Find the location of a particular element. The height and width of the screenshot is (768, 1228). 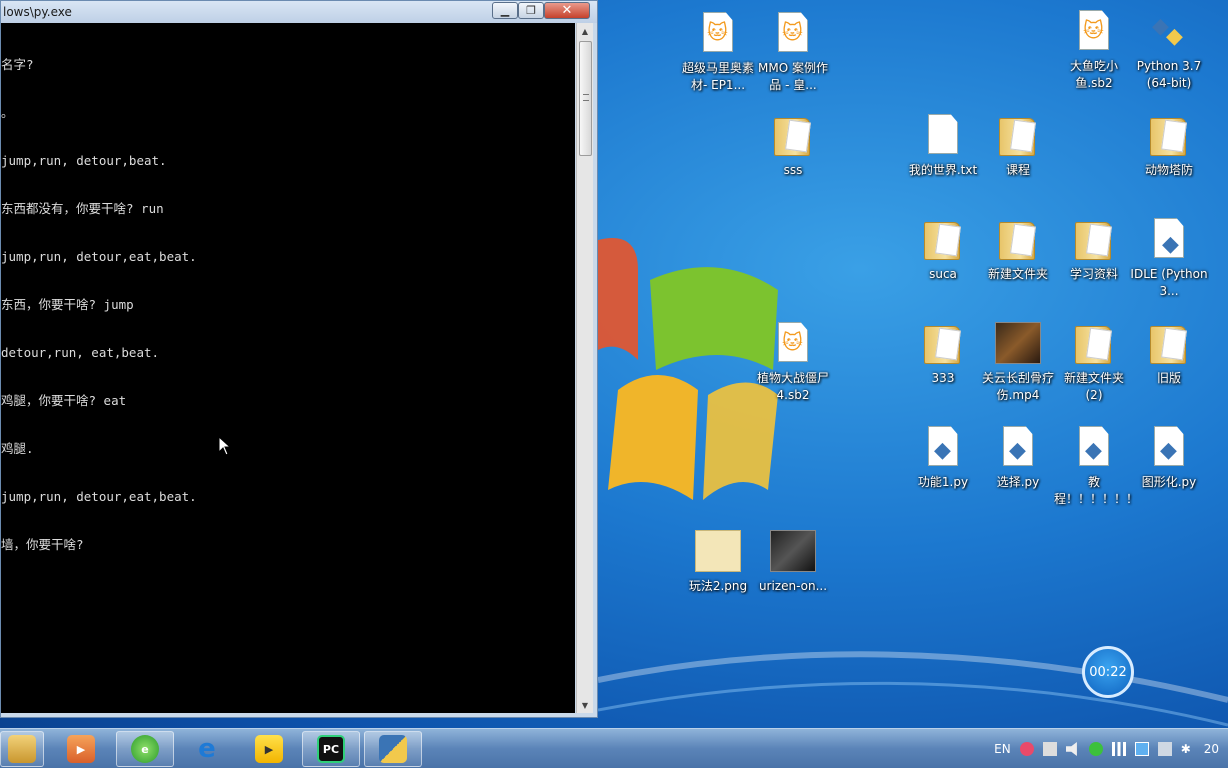

recording-timer: 00:22 is located at coordinates (1108, 672).